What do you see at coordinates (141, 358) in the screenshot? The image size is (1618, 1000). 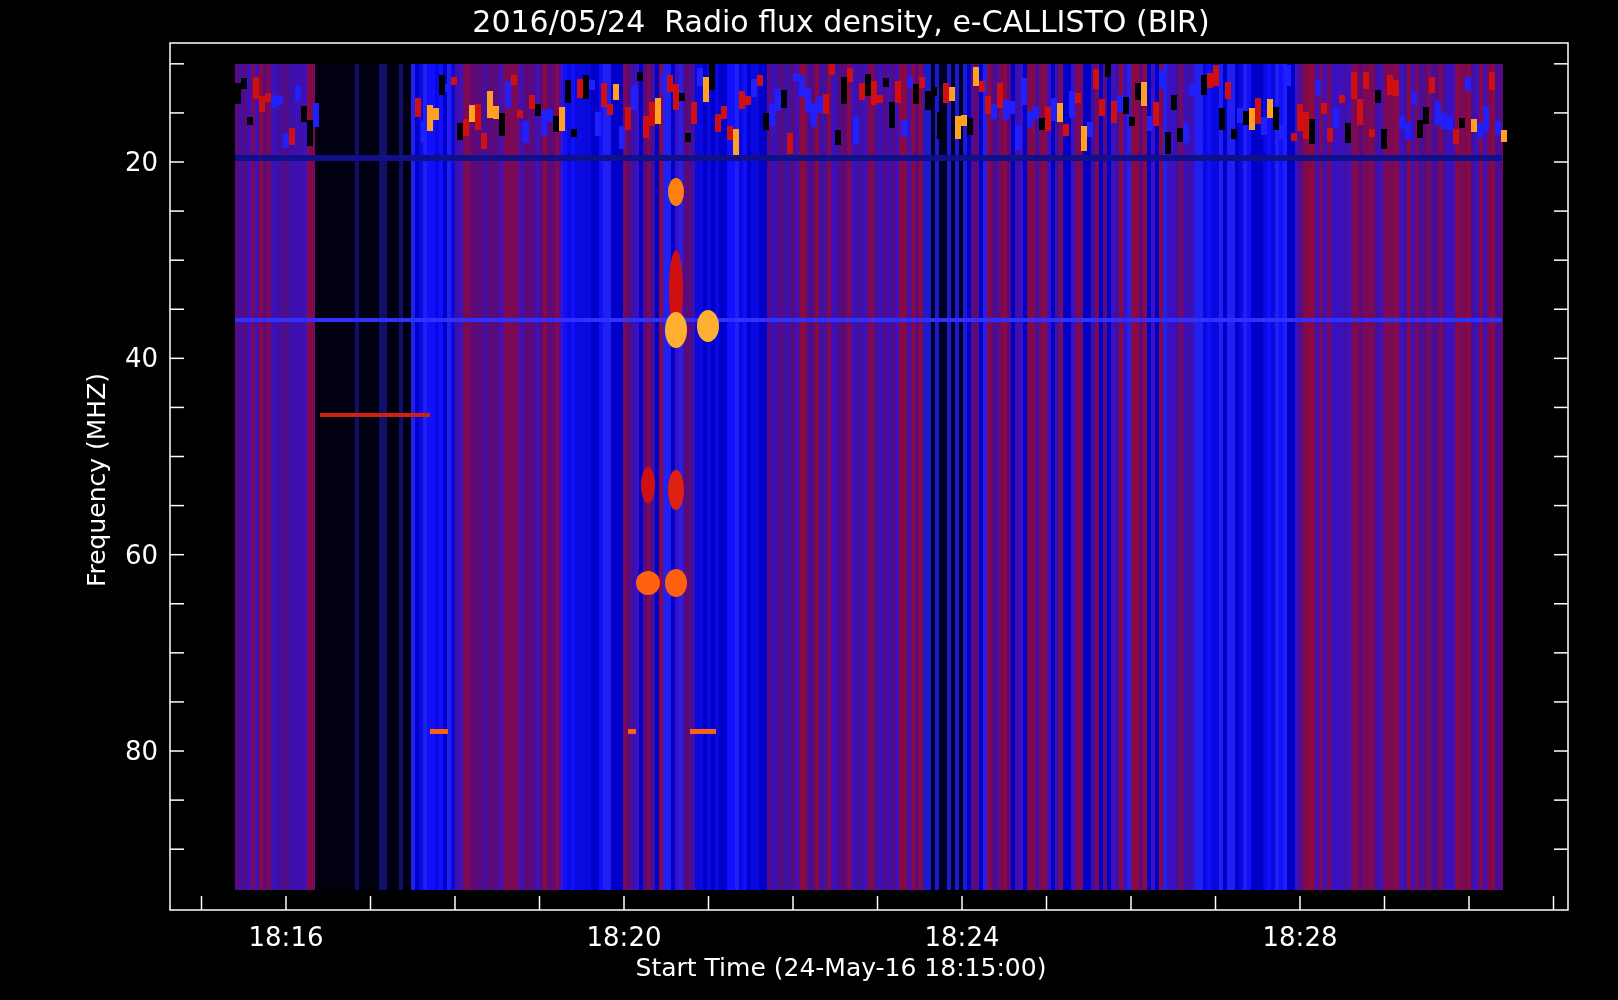 I see `axis-tick-label: 40` at bounding box center [141, 358].